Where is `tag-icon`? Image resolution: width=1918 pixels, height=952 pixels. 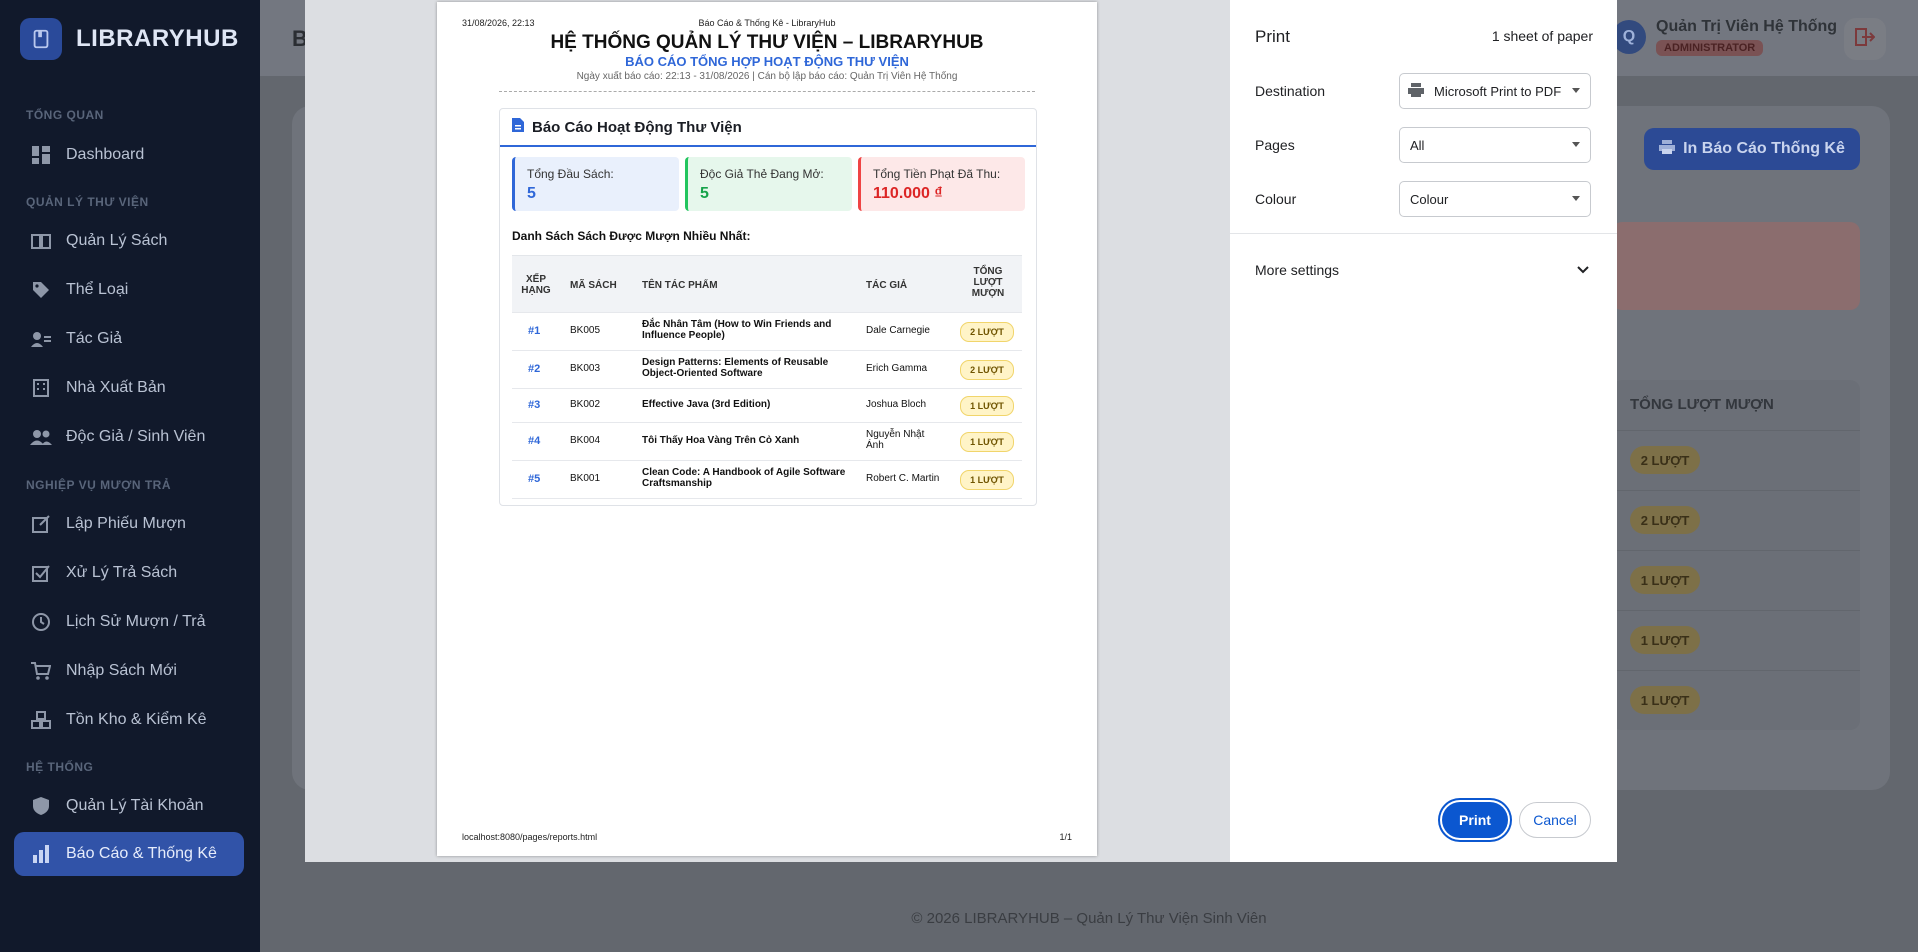
tag-icon is located at coordinates (41, 290).